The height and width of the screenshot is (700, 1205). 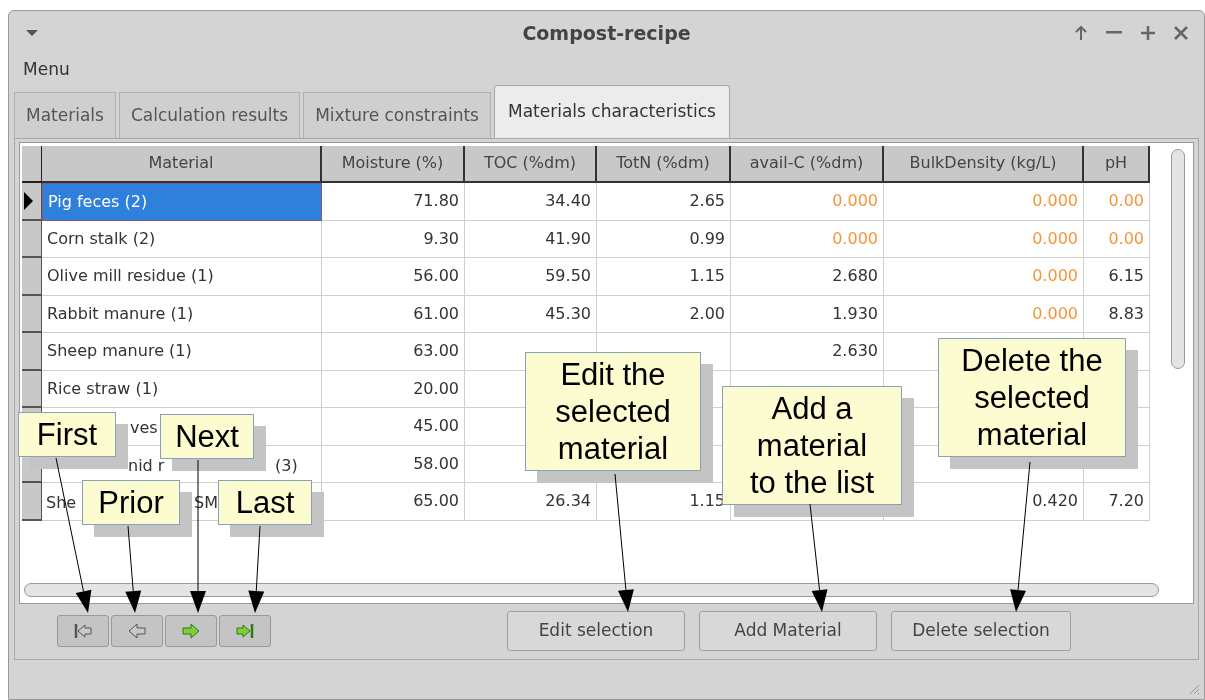 I want to click on table-cell: 58.00, so click(x=393, y=464).